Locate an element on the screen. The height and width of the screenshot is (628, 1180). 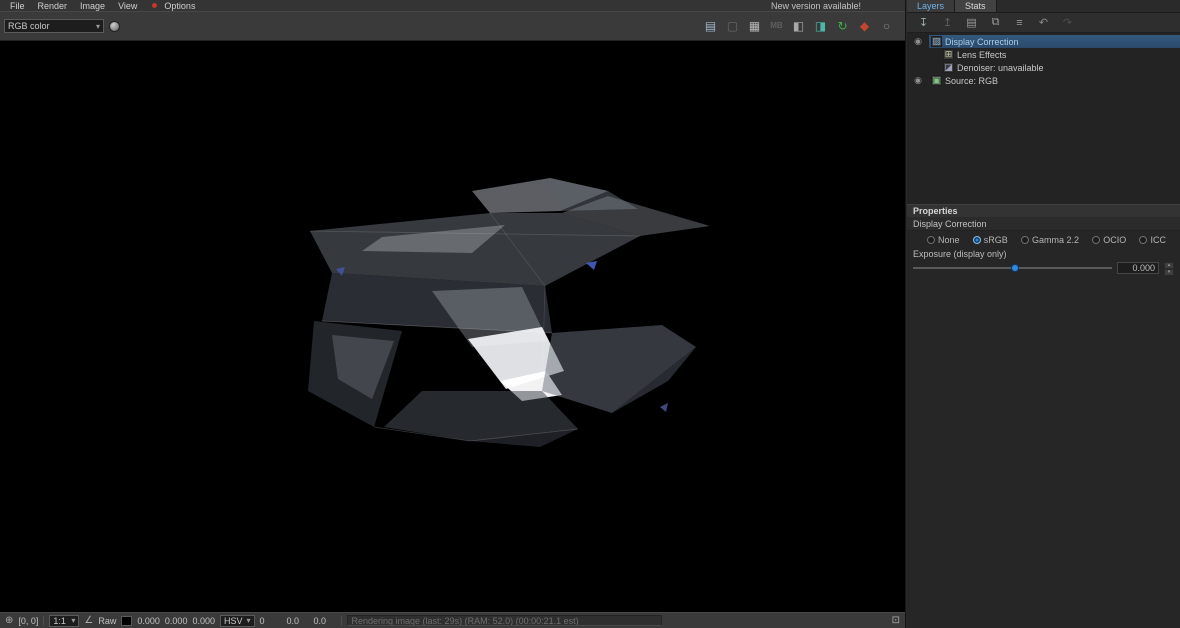
layer-row-content: ⊞ Lens Effects is located at coordinates (1060, 54).